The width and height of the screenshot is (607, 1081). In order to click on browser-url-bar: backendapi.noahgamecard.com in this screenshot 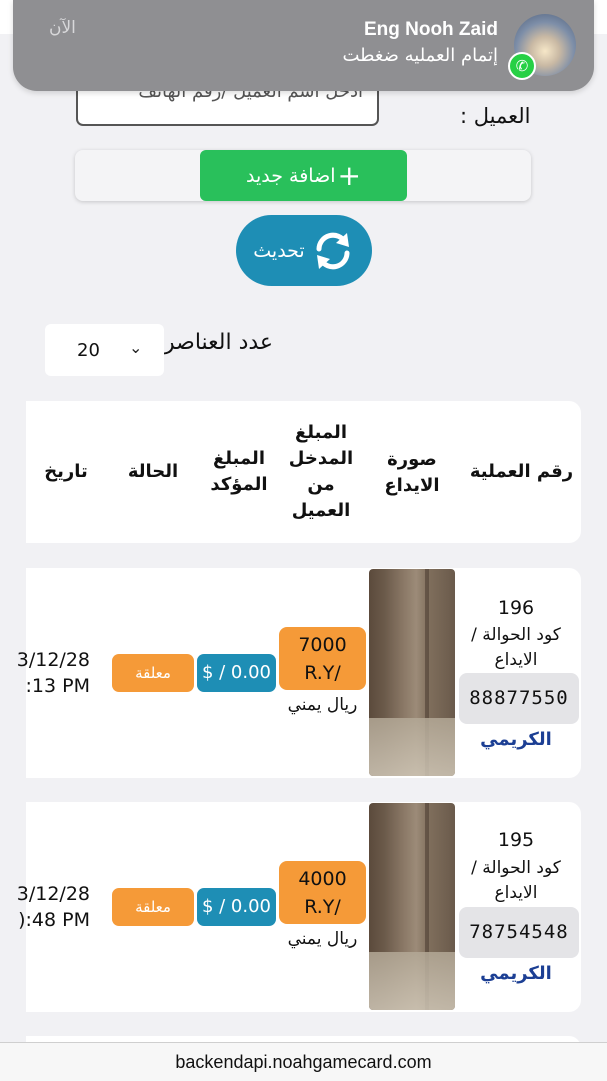, I will do `click(303, 1061)`.